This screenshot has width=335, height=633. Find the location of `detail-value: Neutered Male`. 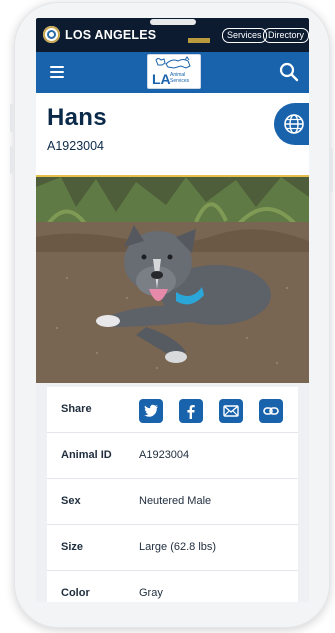

detail-value: Neutered Male is located at coordinates (175, 501).